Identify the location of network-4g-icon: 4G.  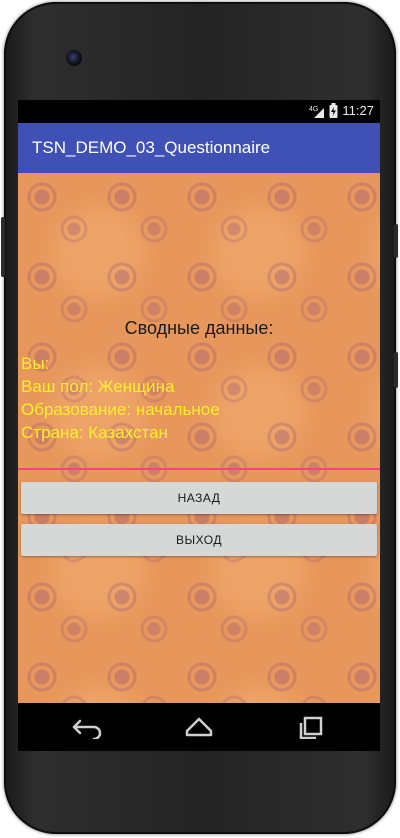
(317, 112).